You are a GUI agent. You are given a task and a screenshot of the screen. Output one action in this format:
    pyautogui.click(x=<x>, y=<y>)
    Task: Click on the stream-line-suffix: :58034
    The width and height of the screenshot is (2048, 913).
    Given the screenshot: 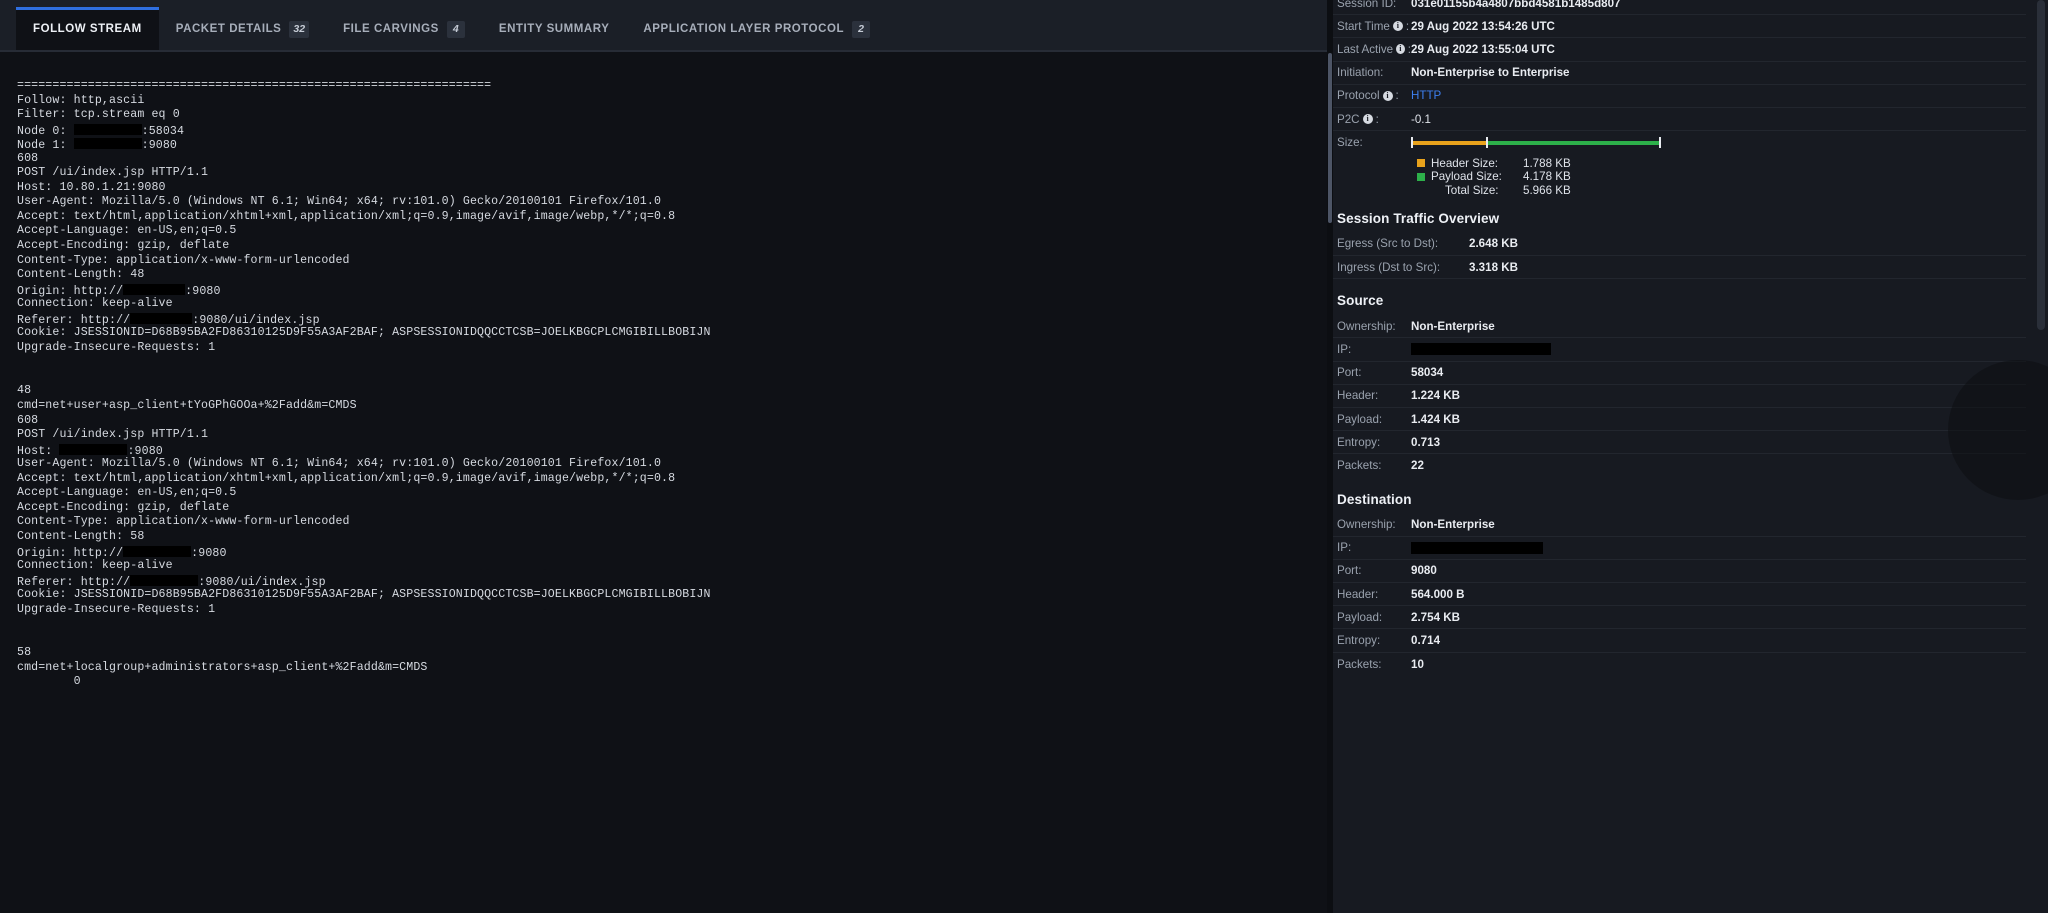 What is the action you would take?
    pyautogui.click(x=163, y=131)
    